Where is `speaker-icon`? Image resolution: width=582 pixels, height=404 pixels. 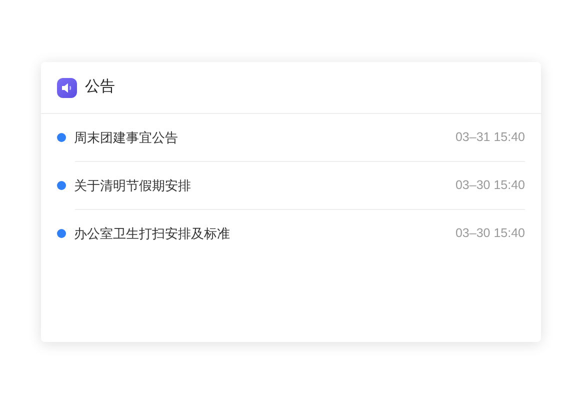
speaker-icon is located at coordinates (67, 88).